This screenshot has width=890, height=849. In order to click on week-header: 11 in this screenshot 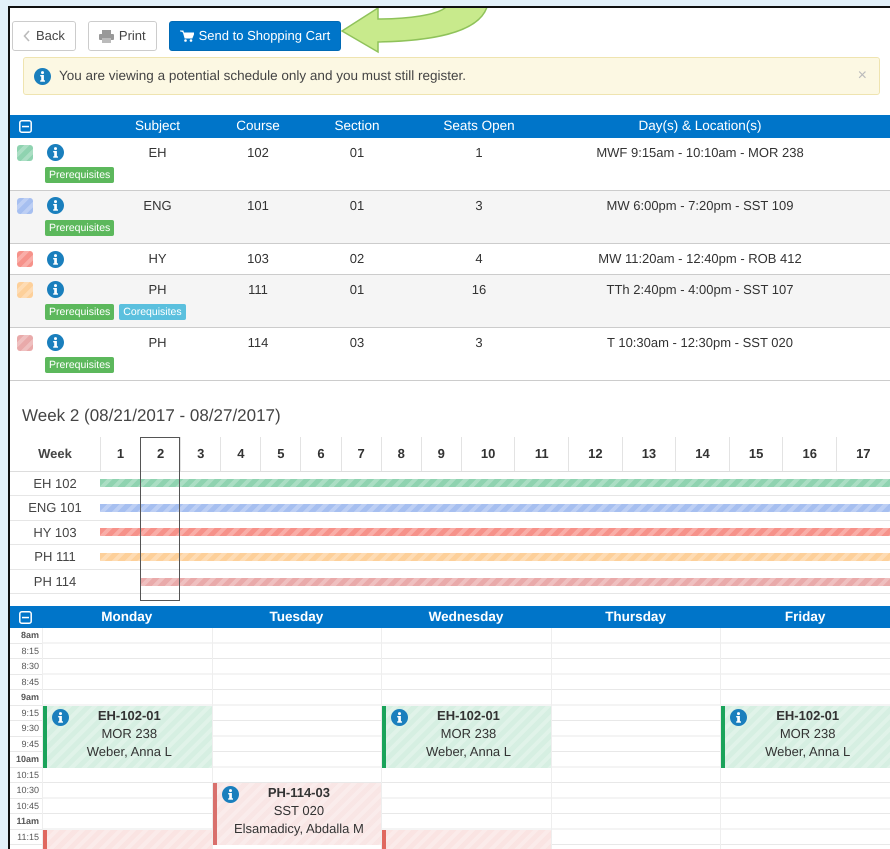, I will do `click(541, 453)`.